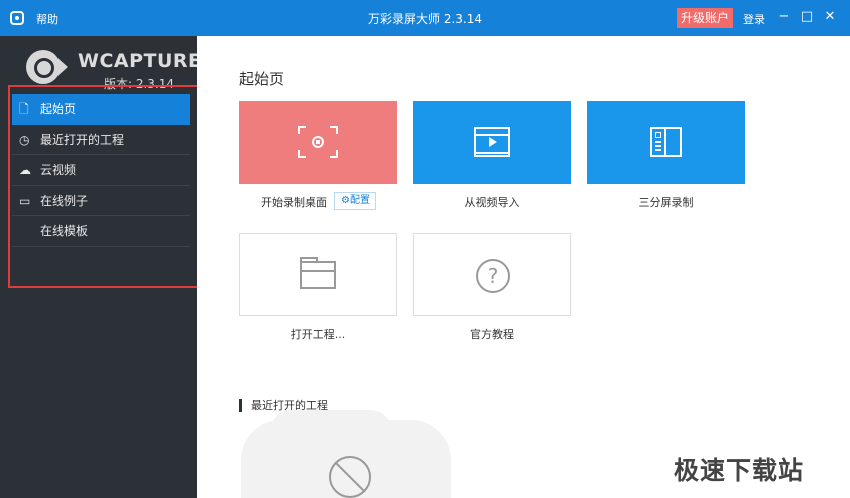  What do you see at coordinates (101, 109) in the screenshot?
I see `sidebar-item-start-page: 🗋 起始页` at bounding box center [101, 109].